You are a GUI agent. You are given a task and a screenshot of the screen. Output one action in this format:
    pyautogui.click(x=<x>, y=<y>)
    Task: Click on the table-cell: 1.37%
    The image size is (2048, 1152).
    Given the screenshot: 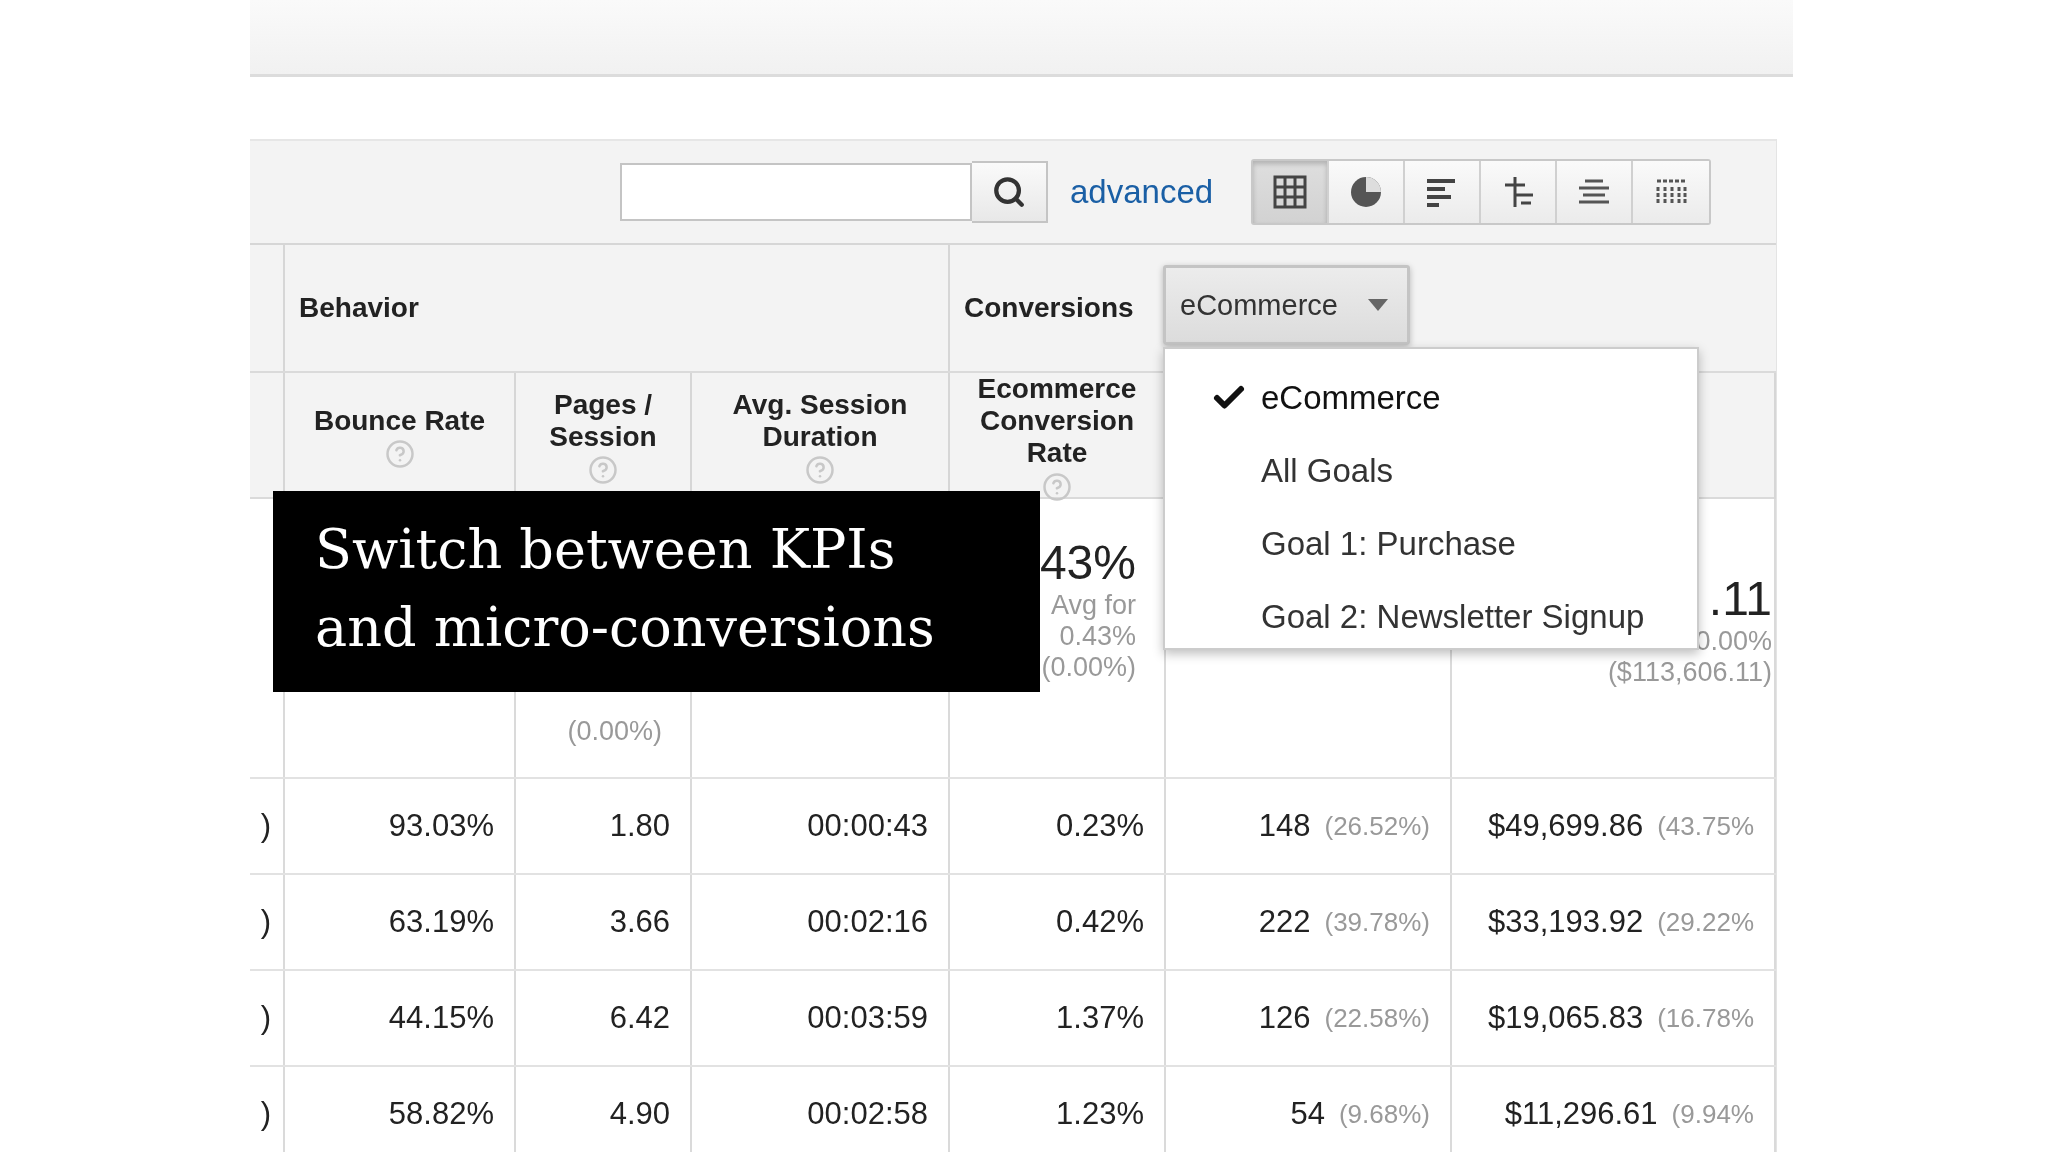 What is the action you would take?
    pyautogui.click(x=1100, y=1018)
    